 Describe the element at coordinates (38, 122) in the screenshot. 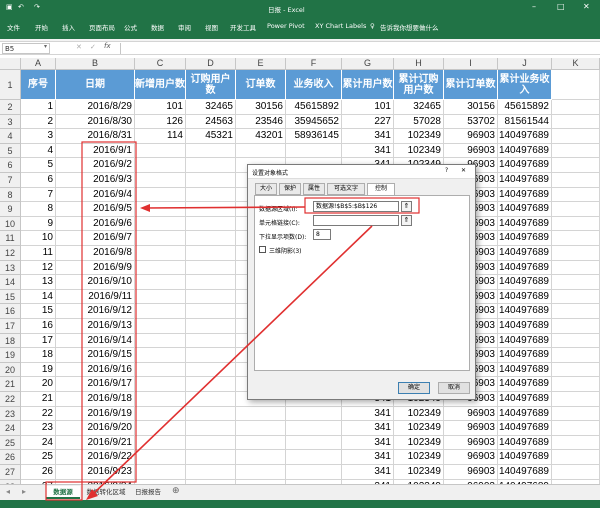

I see `table-cell: 2` at that location.